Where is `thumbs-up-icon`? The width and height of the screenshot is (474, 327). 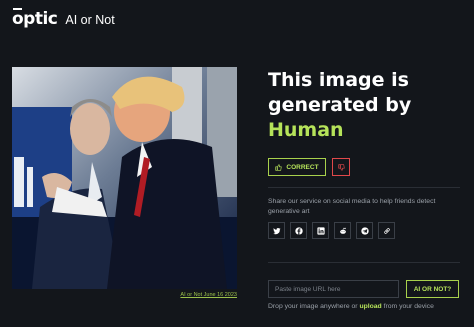
thumbs-up-icon is located at coordinates (279, 167).